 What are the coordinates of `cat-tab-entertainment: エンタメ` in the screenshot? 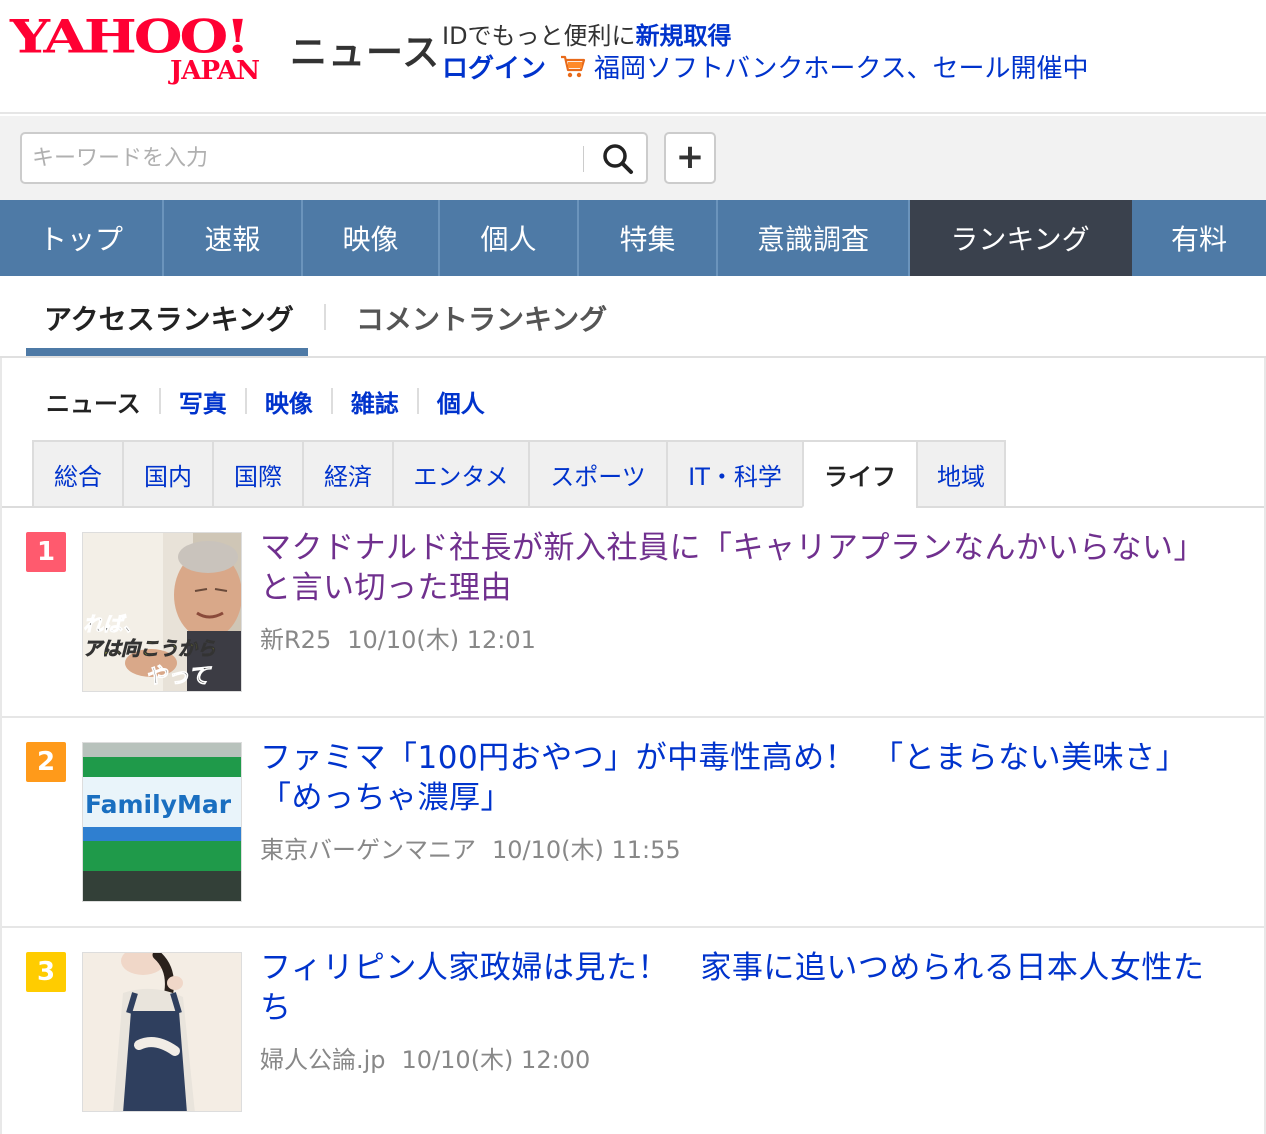 It's located at (460, 474).